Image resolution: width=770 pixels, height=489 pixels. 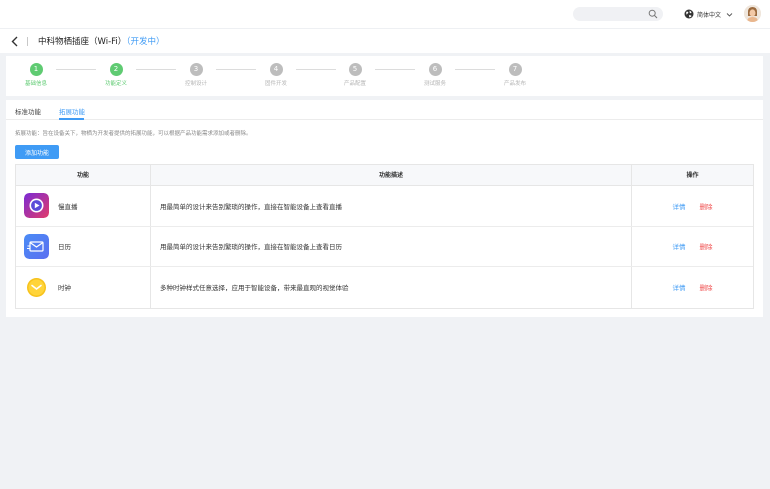 I want to click on page-header: 中科物栖插座（Wi-Fi）（开发中）, so click(x=385, y=40).